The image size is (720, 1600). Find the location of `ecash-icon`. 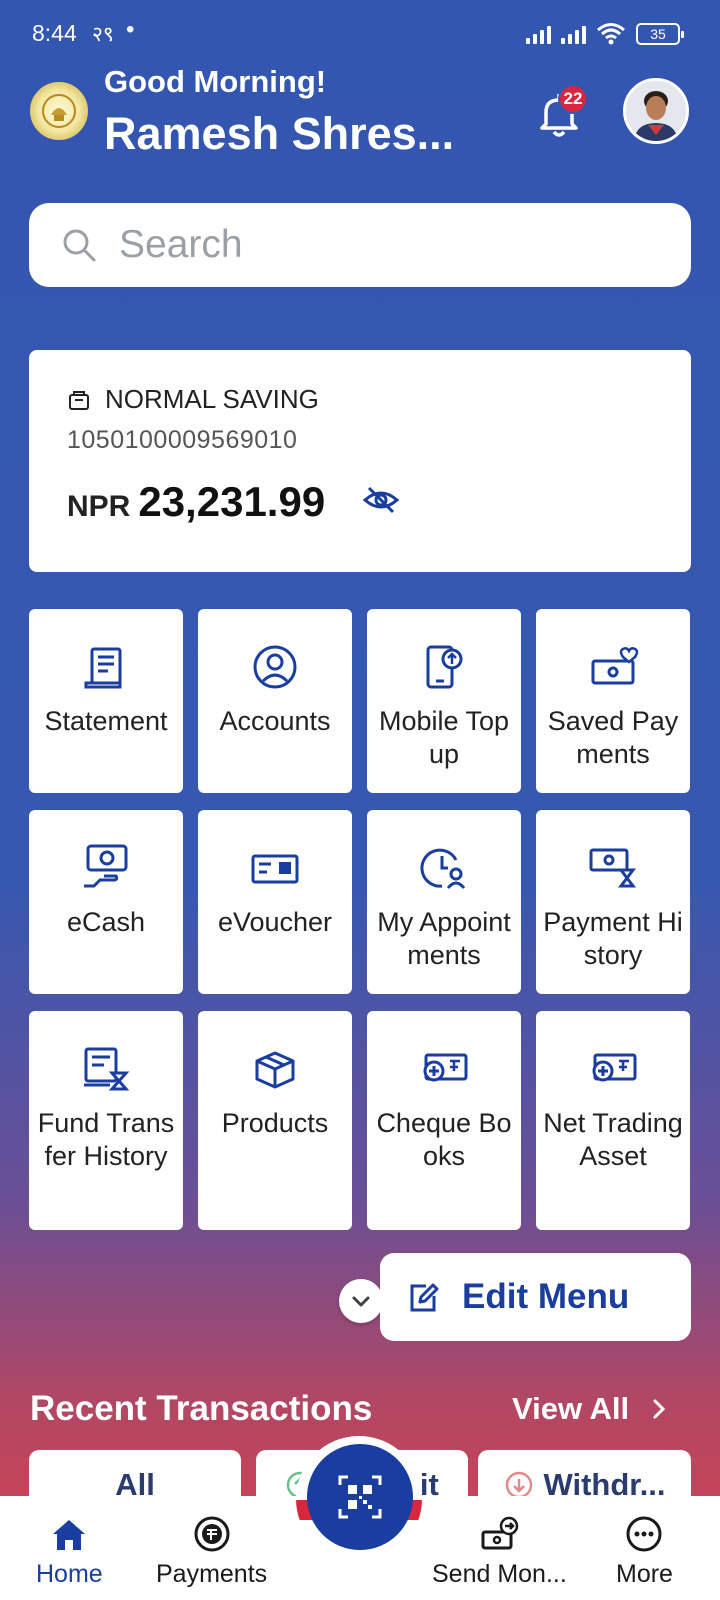

ecash-icon is located at coordinates (106, 866).